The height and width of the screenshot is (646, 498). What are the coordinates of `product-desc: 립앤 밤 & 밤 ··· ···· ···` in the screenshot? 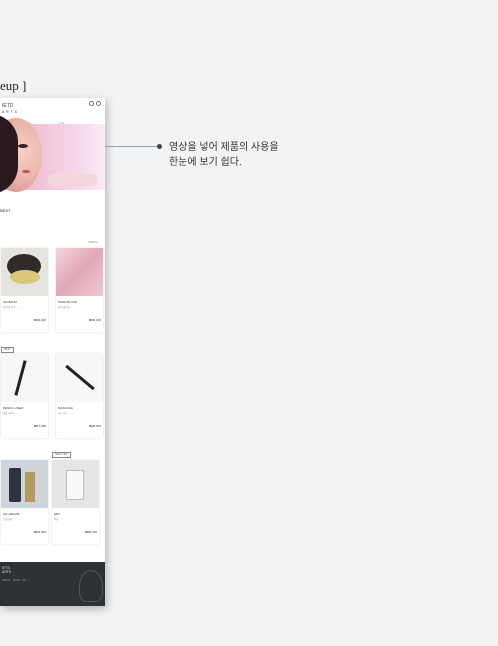 It's located at (14, 307).